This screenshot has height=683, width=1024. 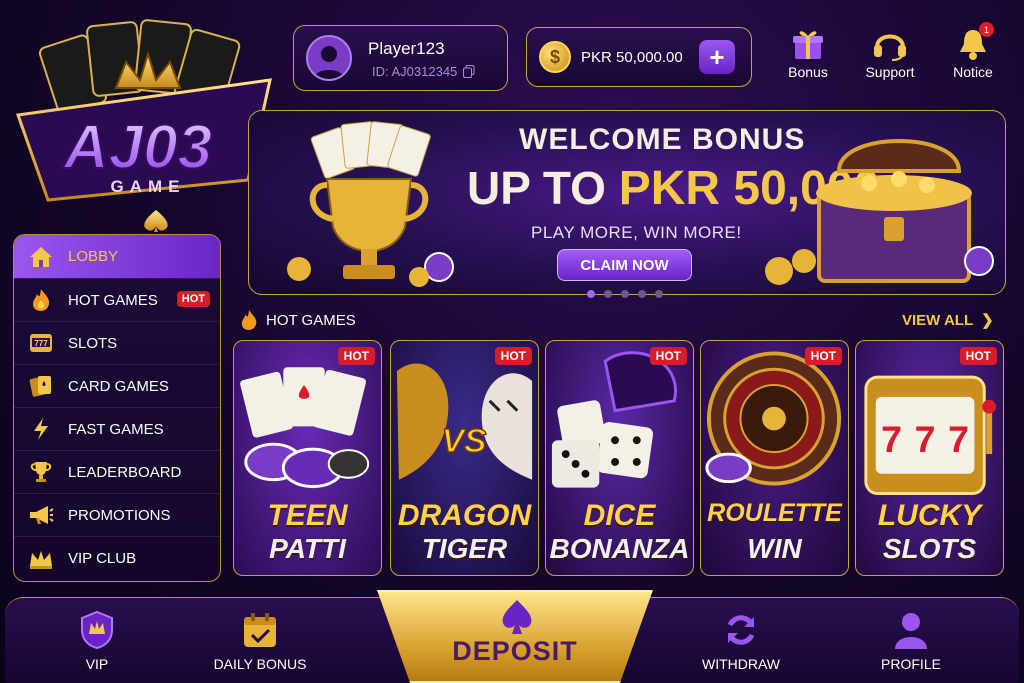 I want to click on game-title-line1: DRAGON, so click(x=464, y=515).